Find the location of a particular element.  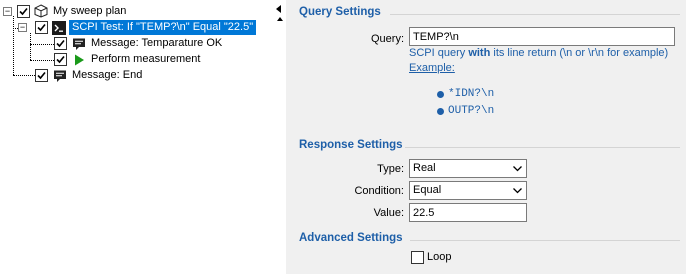

type-select-value: Real is located at coordinates (424, 168).